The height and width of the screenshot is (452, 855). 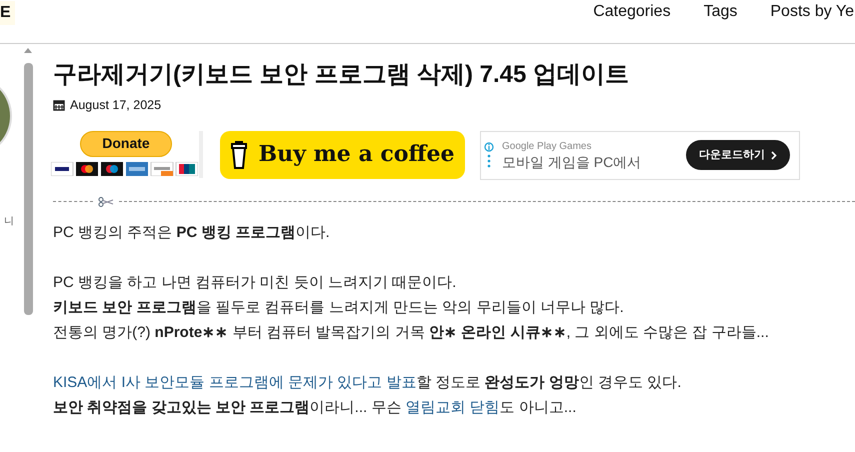 What do you see at coordinates (721, 12) in the screenshot?
I see `nav-link: Tags` at bounding box center [721, 12].